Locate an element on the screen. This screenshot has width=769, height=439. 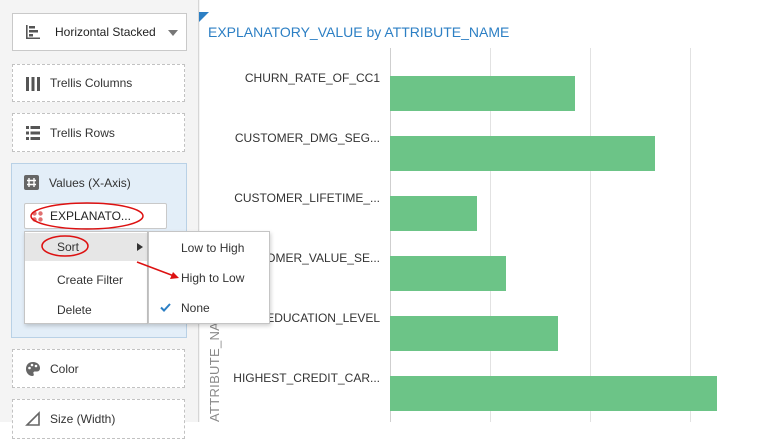
size-label: Size (Width) is located at coordinates (83, 419).